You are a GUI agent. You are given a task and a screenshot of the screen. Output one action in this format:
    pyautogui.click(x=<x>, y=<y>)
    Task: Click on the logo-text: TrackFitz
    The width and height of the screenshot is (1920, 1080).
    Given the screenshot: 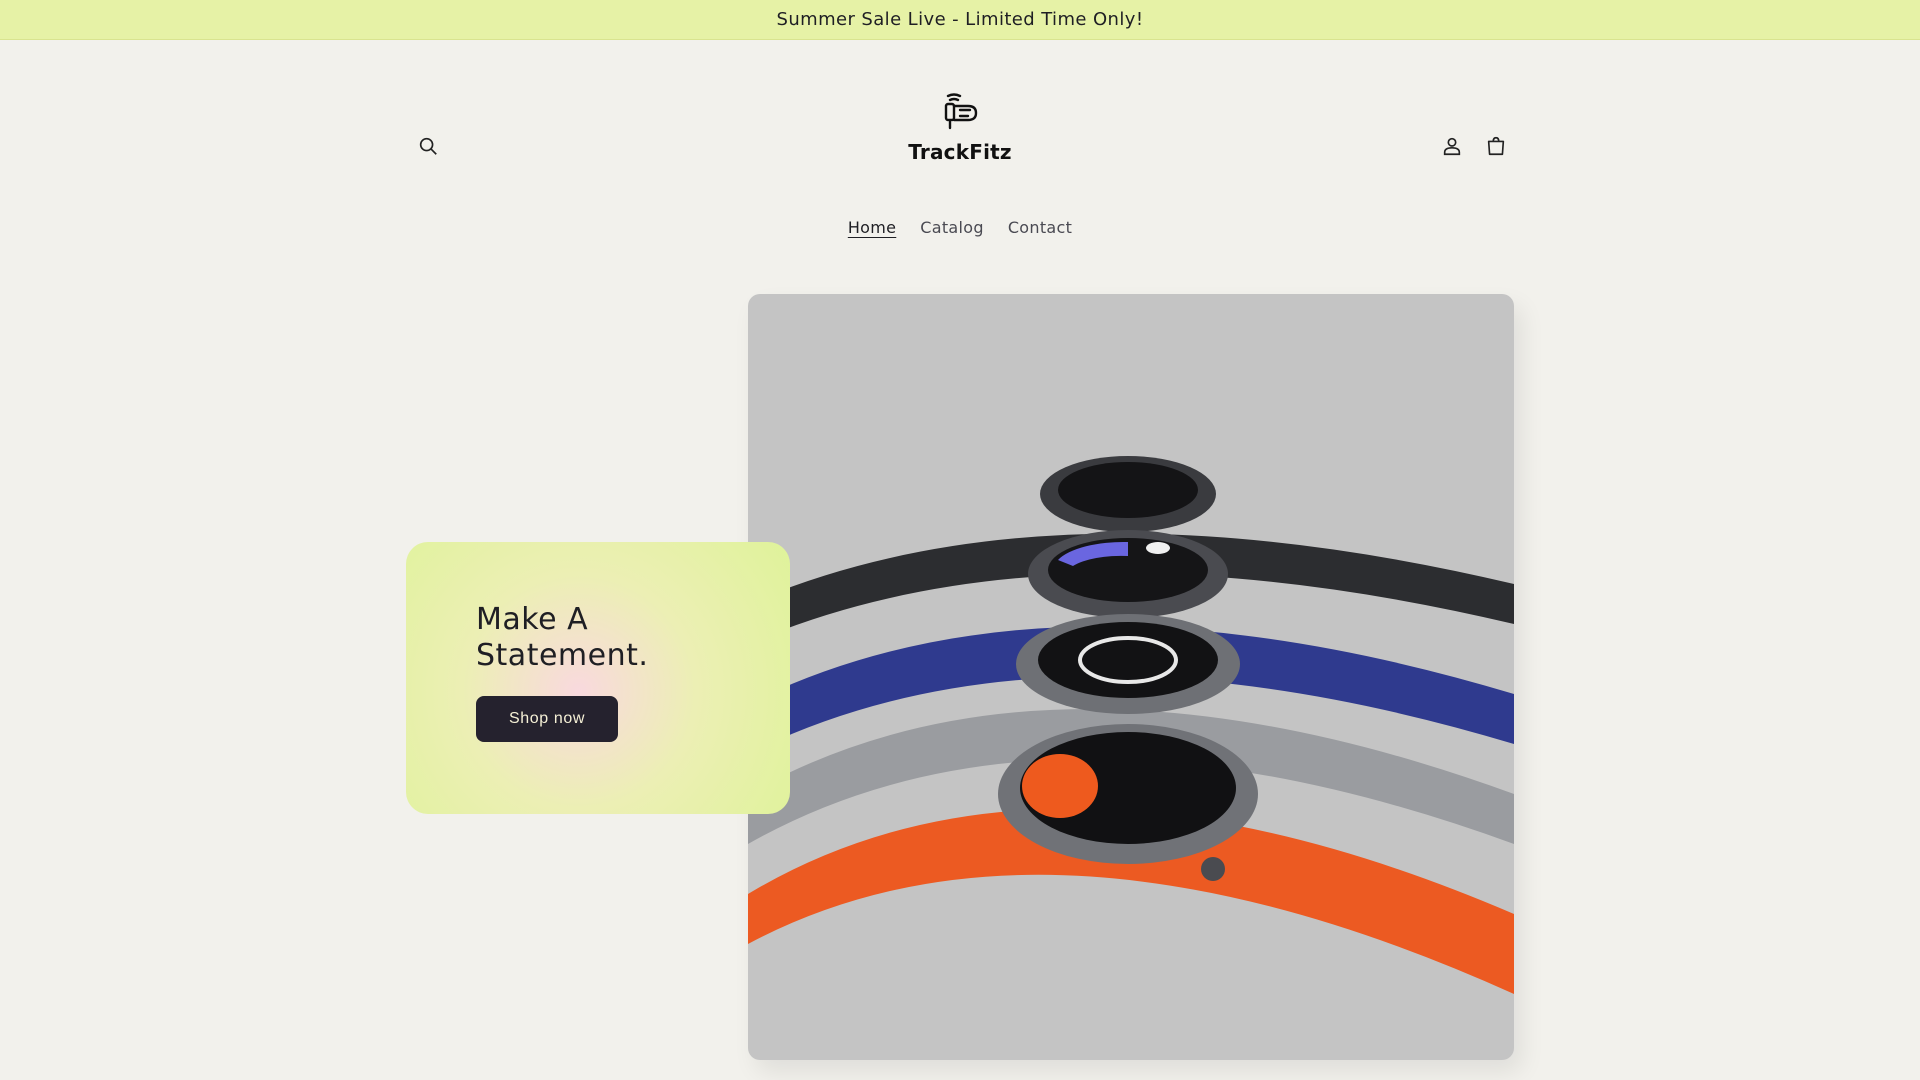 What is the action you would take?
    pyautogui.click(x=960, y=152)
    